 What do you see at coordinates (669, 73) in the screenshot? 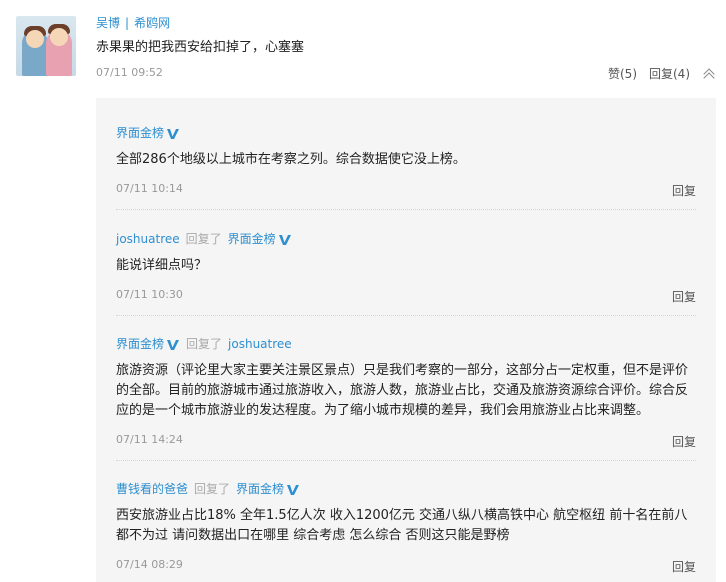
I see `reply-count-button: 回复(4)` at bounding box center [669, 73].